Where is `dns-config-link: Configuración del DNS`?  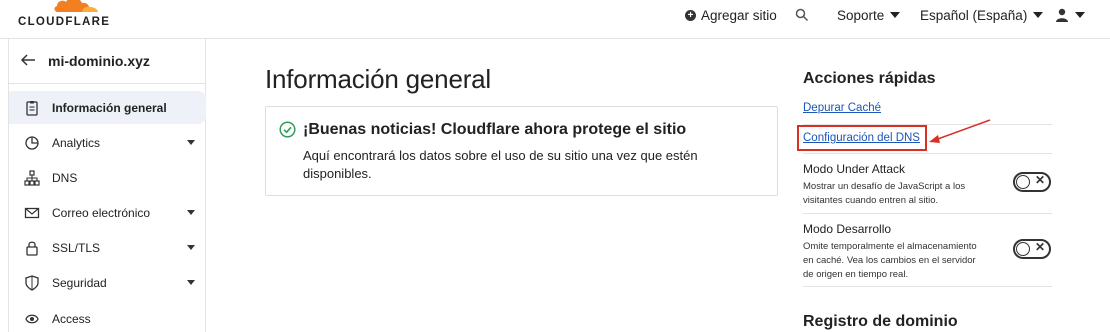
dns-config-link: Configuración del DNS is located at coordinates (861, 138).